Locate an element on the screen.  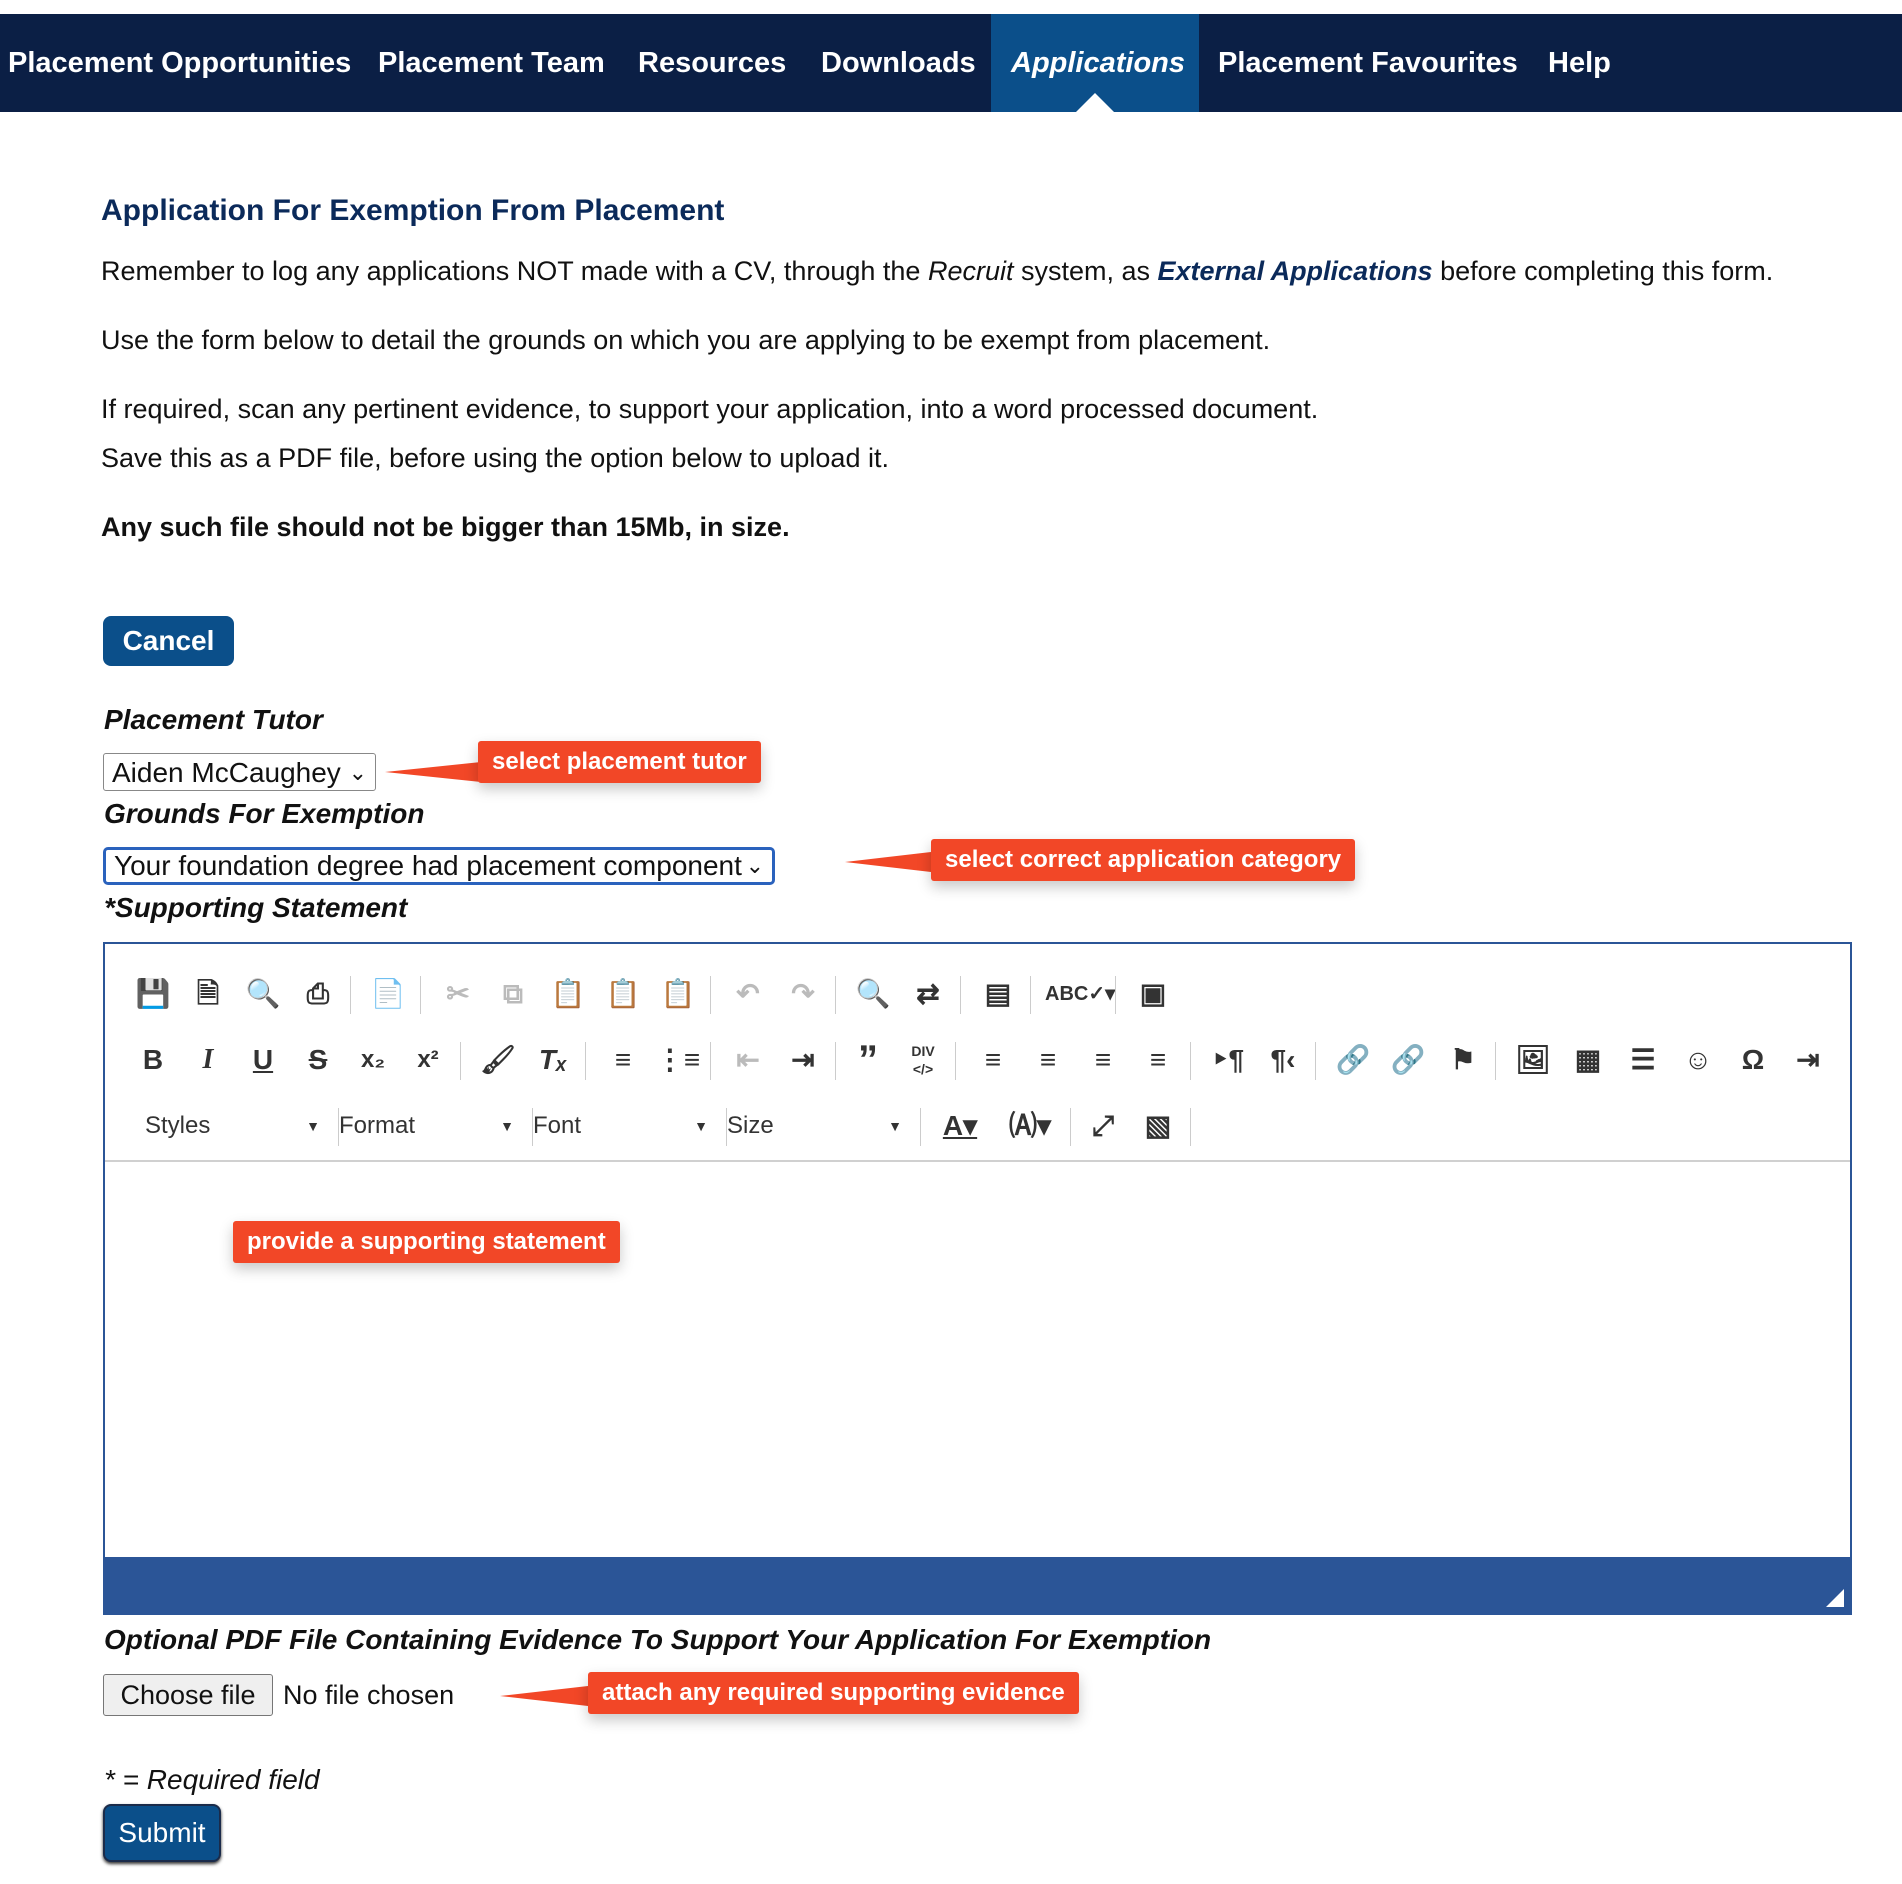
callout-supporting-statement: provide a supporting statement is located at coordinates (426, 1242).